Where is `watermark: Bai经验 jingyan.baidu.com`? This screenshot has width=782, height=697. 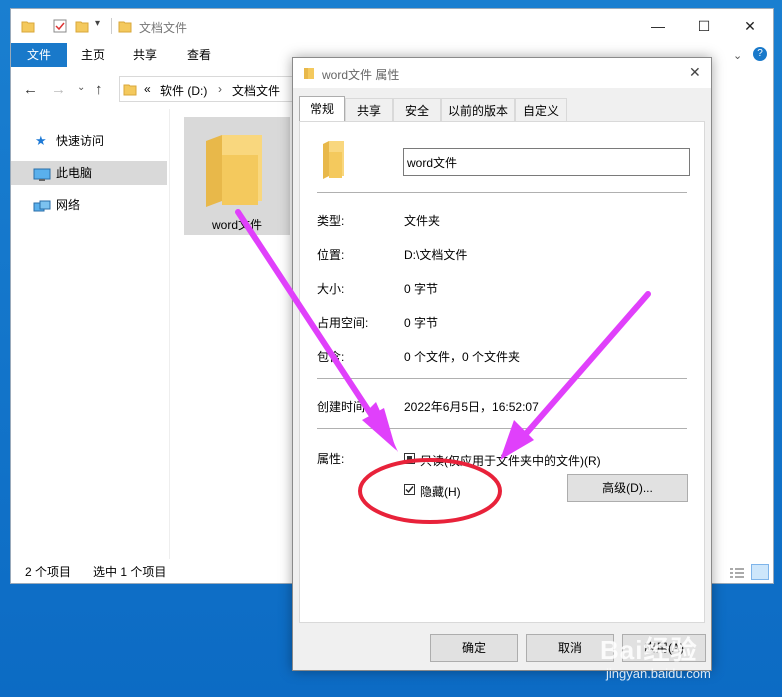
watermark: Bai经验 jingyan.baidu.com is located at coordinates (690, 662).